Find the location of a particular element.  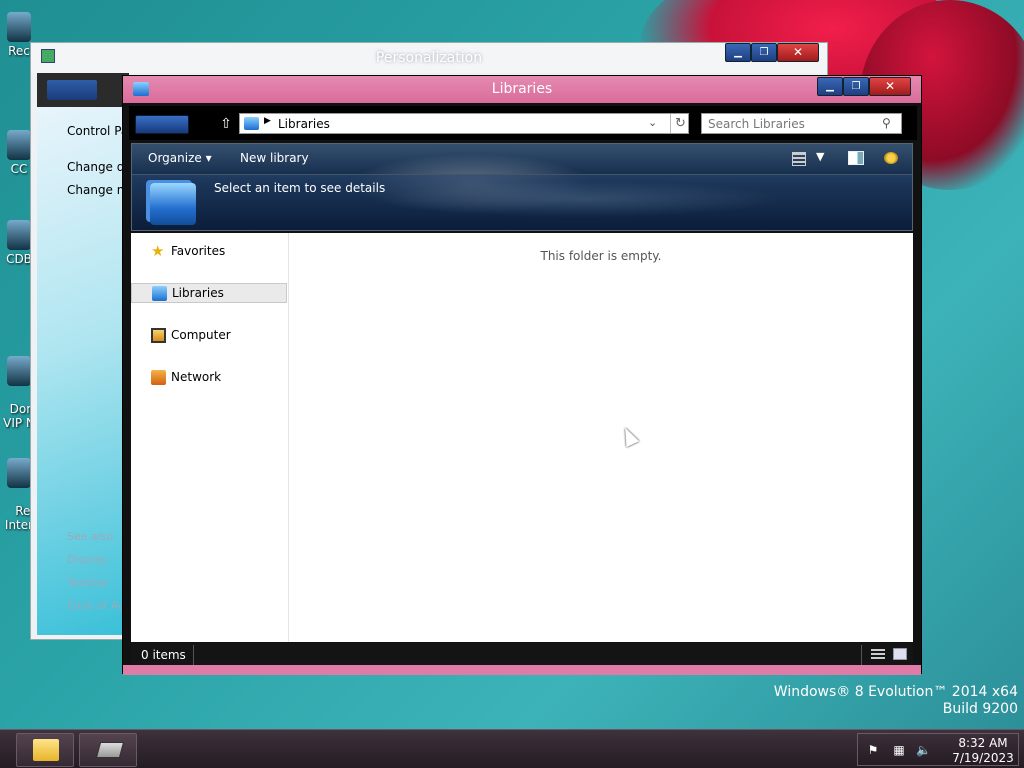

desktop-icon-label: Rec is located at coordinates (19, 51).